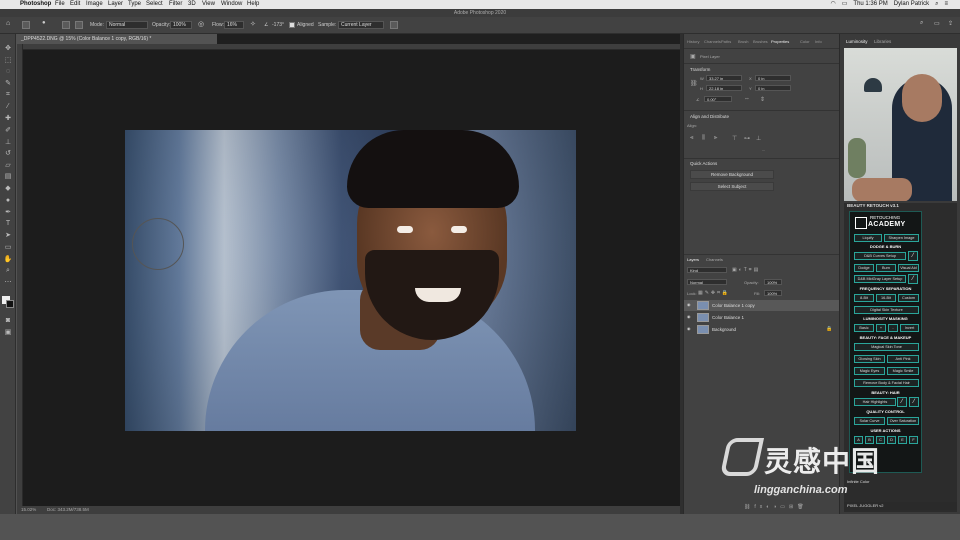  What do you see at coordinates (278, 25) in the screenshot?
I see `angle-value: -173°` at bounding box center [278, 25].